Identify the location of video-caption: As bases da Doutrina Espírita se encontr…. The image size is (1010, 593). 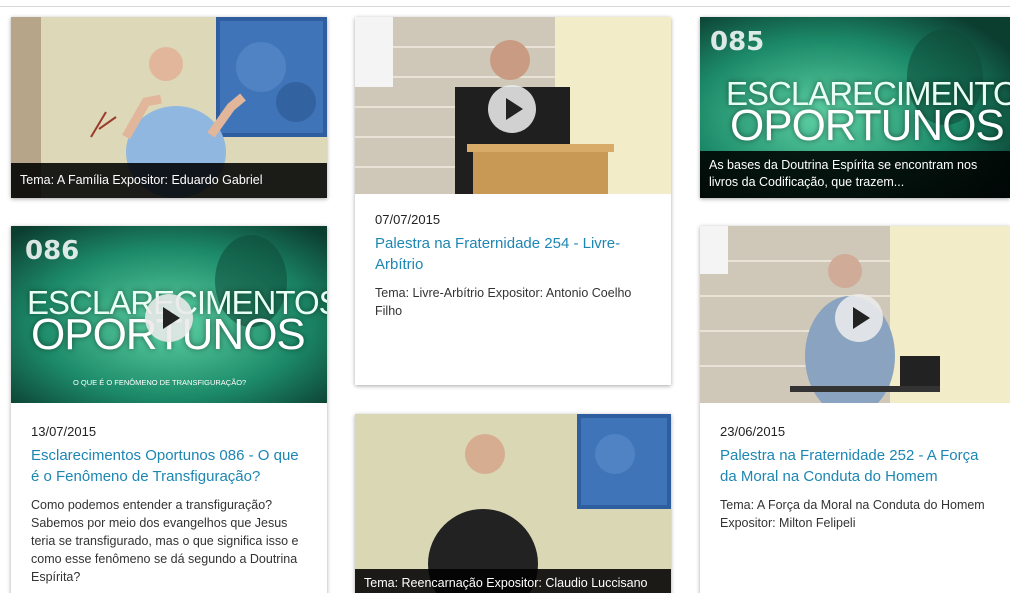
(855, 174).